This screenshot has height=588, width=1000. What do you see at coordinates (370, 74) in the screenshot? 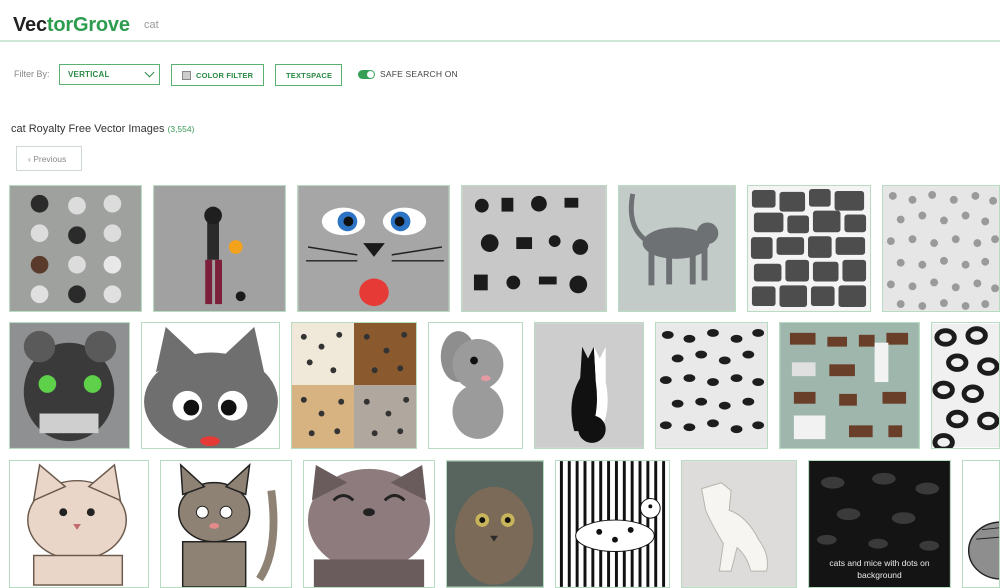
I see `toggle-knob` at bounding box center [370, 74].